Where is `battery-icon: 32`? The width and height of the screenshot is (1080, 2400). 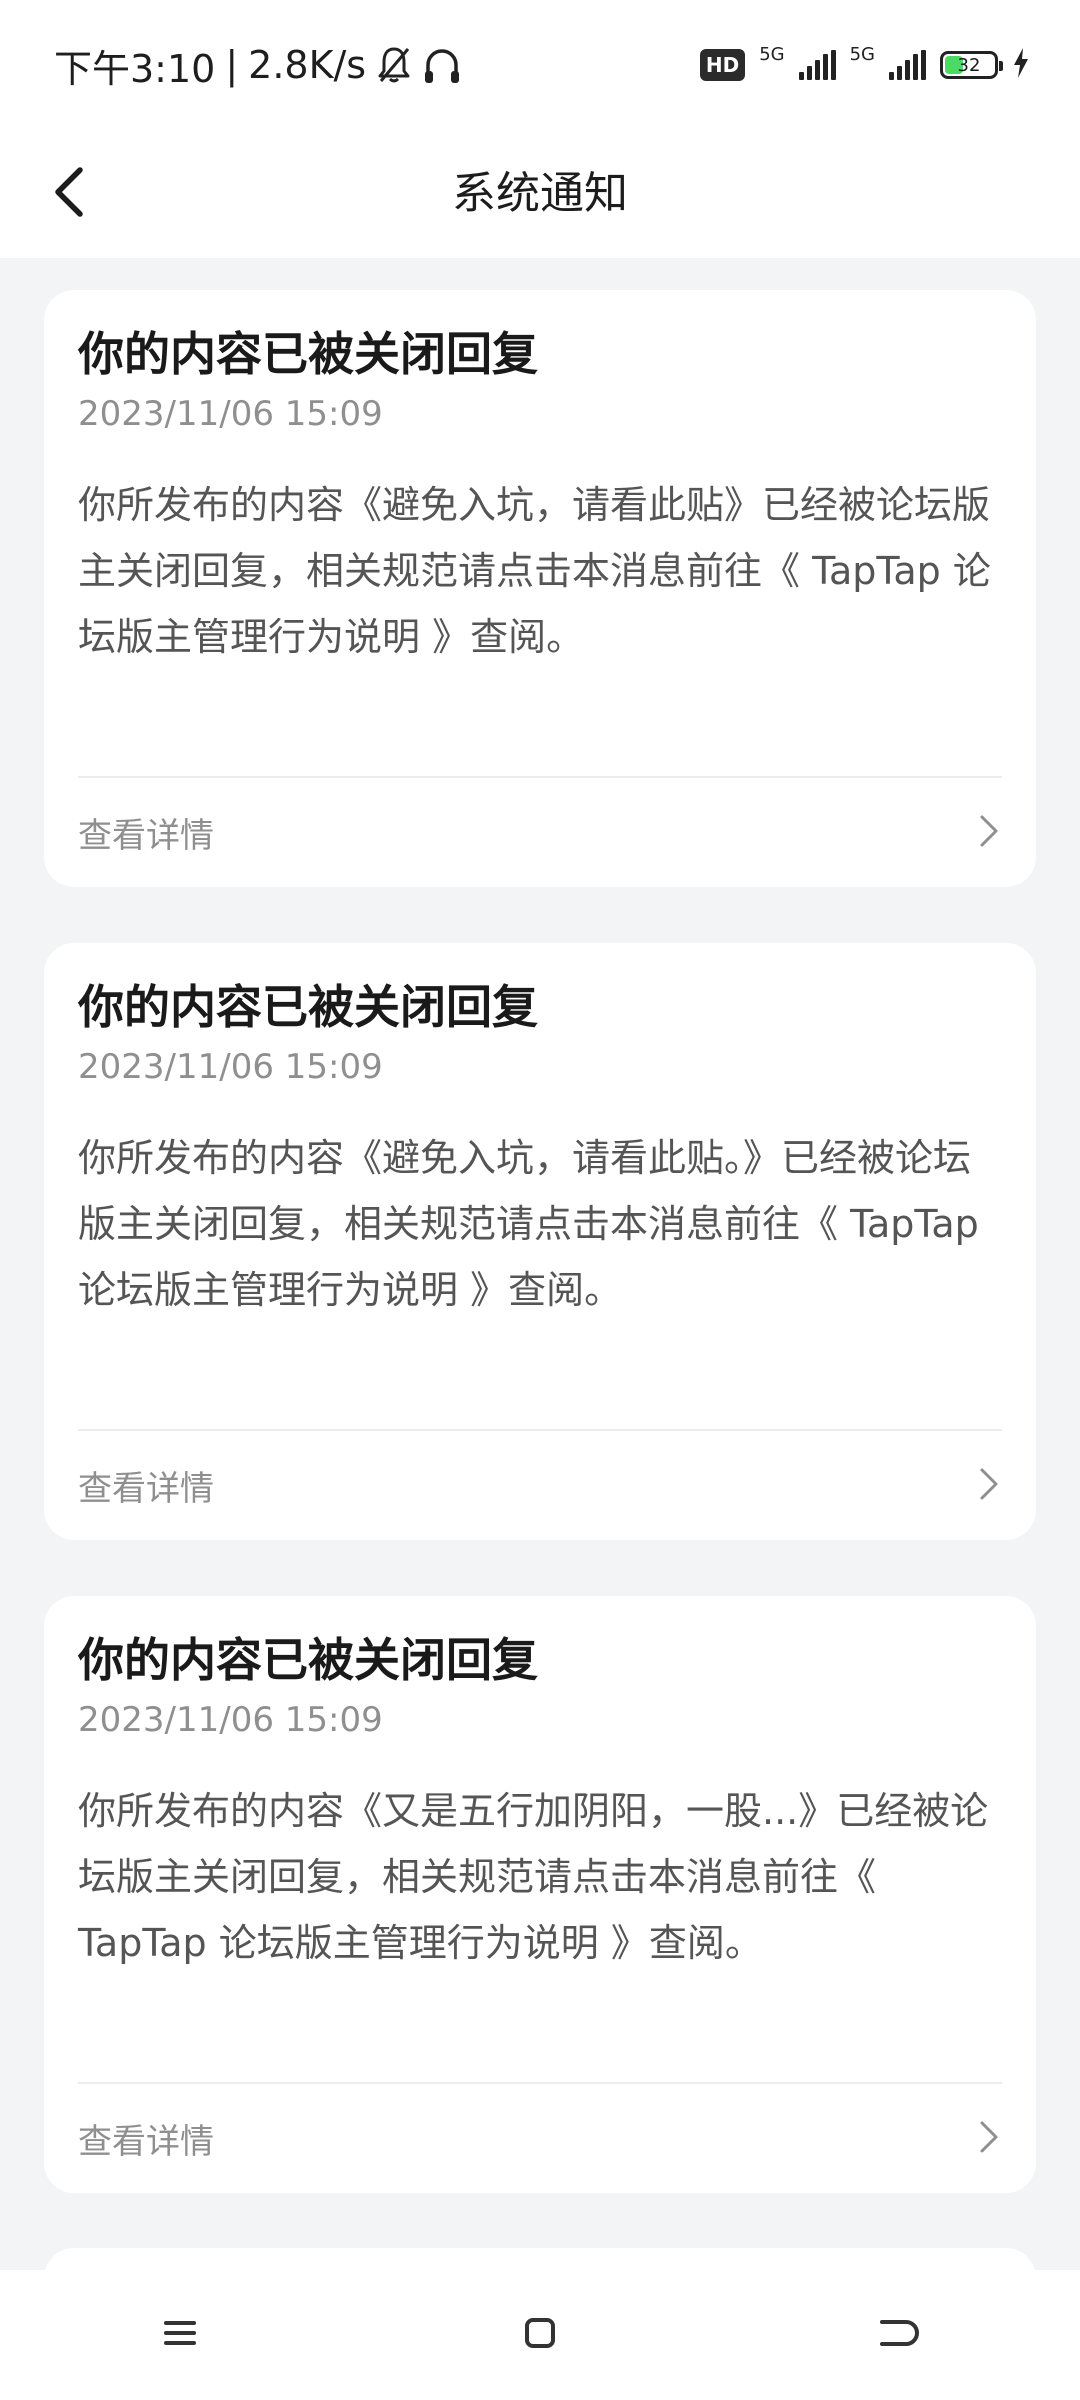 battery-icon: 32 is located at coordinates (971, 65).